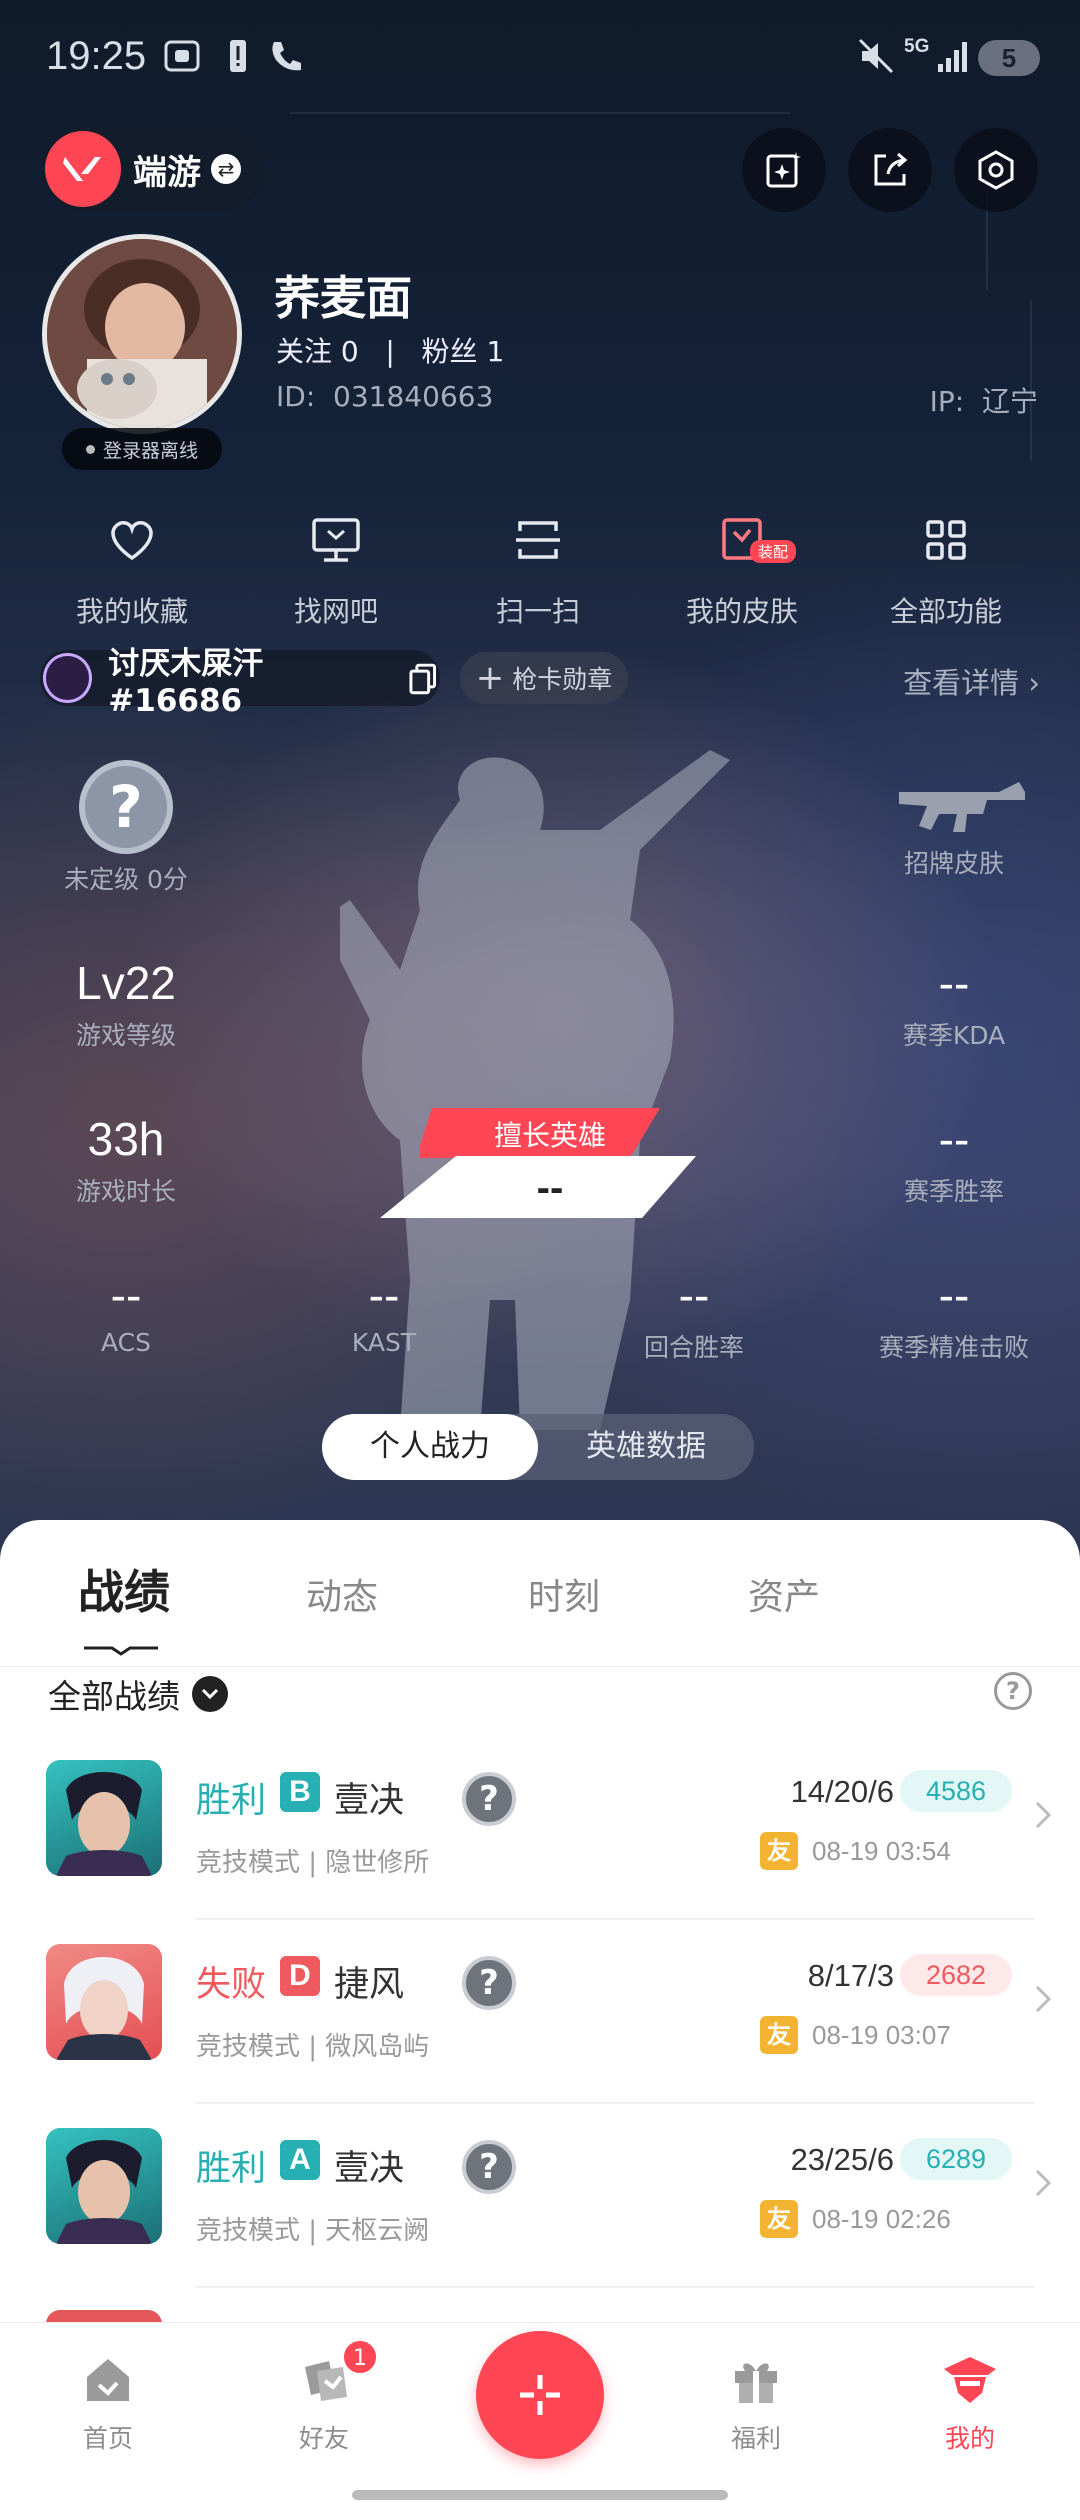  I want to click on quick-action-scan: 扫一扫, so click(538, 570).